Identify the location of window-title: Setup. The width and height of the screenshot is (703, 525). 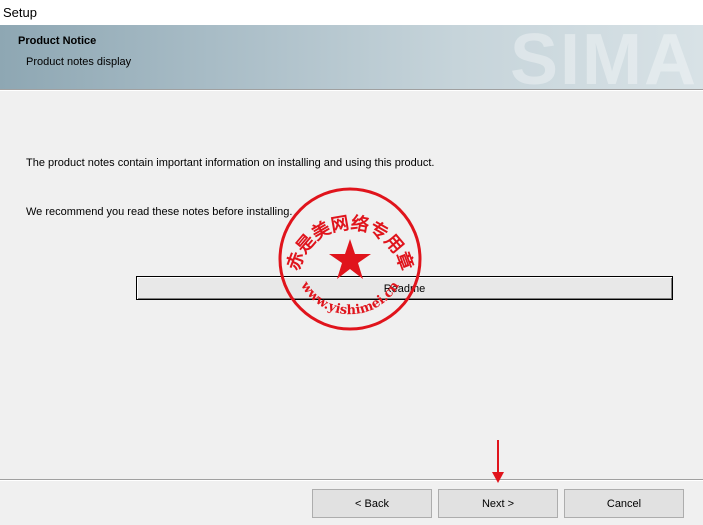
(20, 12).